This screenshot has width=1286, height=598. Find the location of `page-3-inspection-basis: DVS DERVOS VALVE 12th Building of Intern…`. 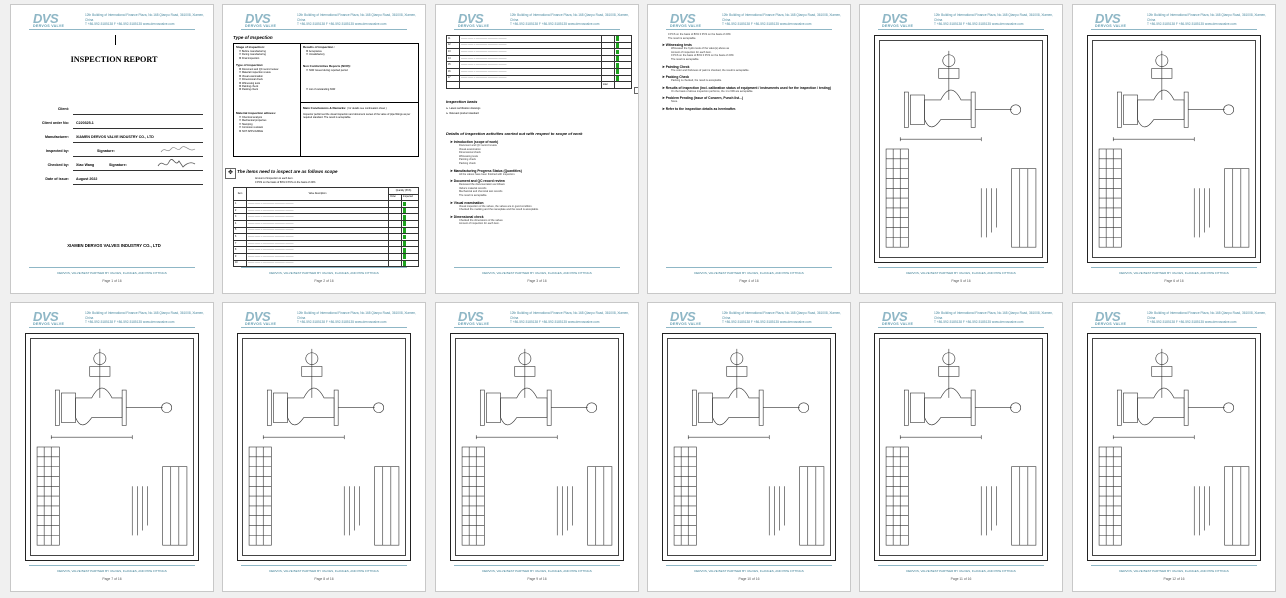

page-3-inspection-basis: DVS DERVOS VALVE 12th Building of Intern… is located at coordinates (537, 149).